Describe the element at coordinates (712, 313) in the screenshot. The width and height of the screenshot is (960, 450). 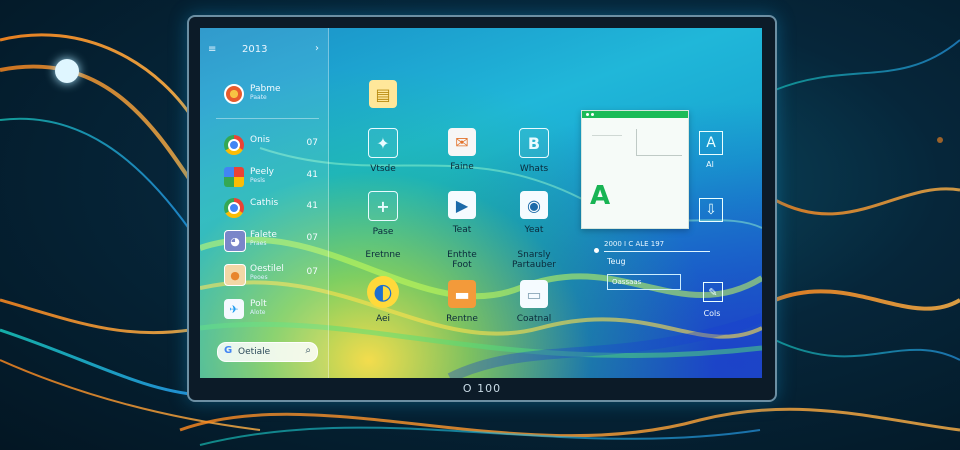
I see `side-label: Cols` at that location.